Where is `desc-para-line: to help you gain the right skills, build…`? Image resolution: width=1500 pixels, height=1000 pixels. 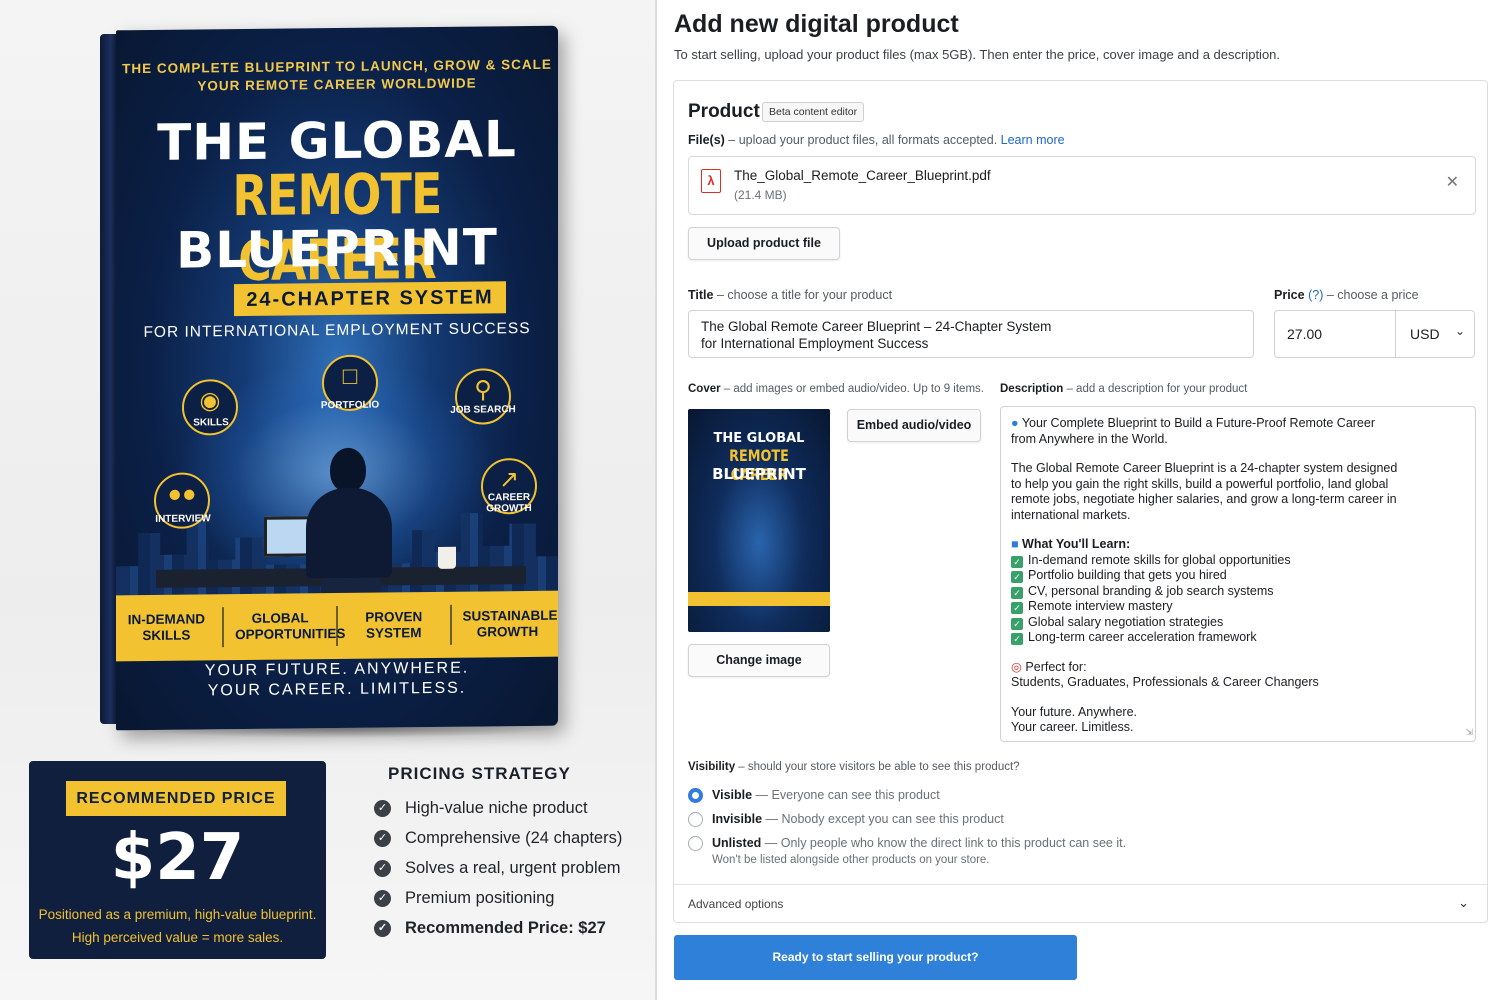
desc-para-line: to help you gain the right skills, build… is located at coordinates (1200, 483).